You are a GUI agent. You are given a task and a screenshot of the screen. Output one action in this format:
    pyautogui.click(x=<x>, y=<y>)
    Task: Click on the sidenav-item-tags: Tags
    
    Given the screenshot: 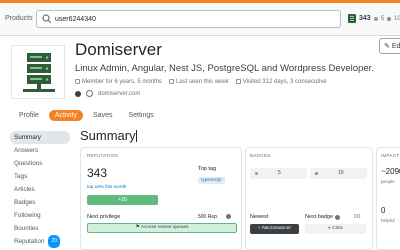 What is the action you would take?
    pyautogui.click(x=40, y=176)
    